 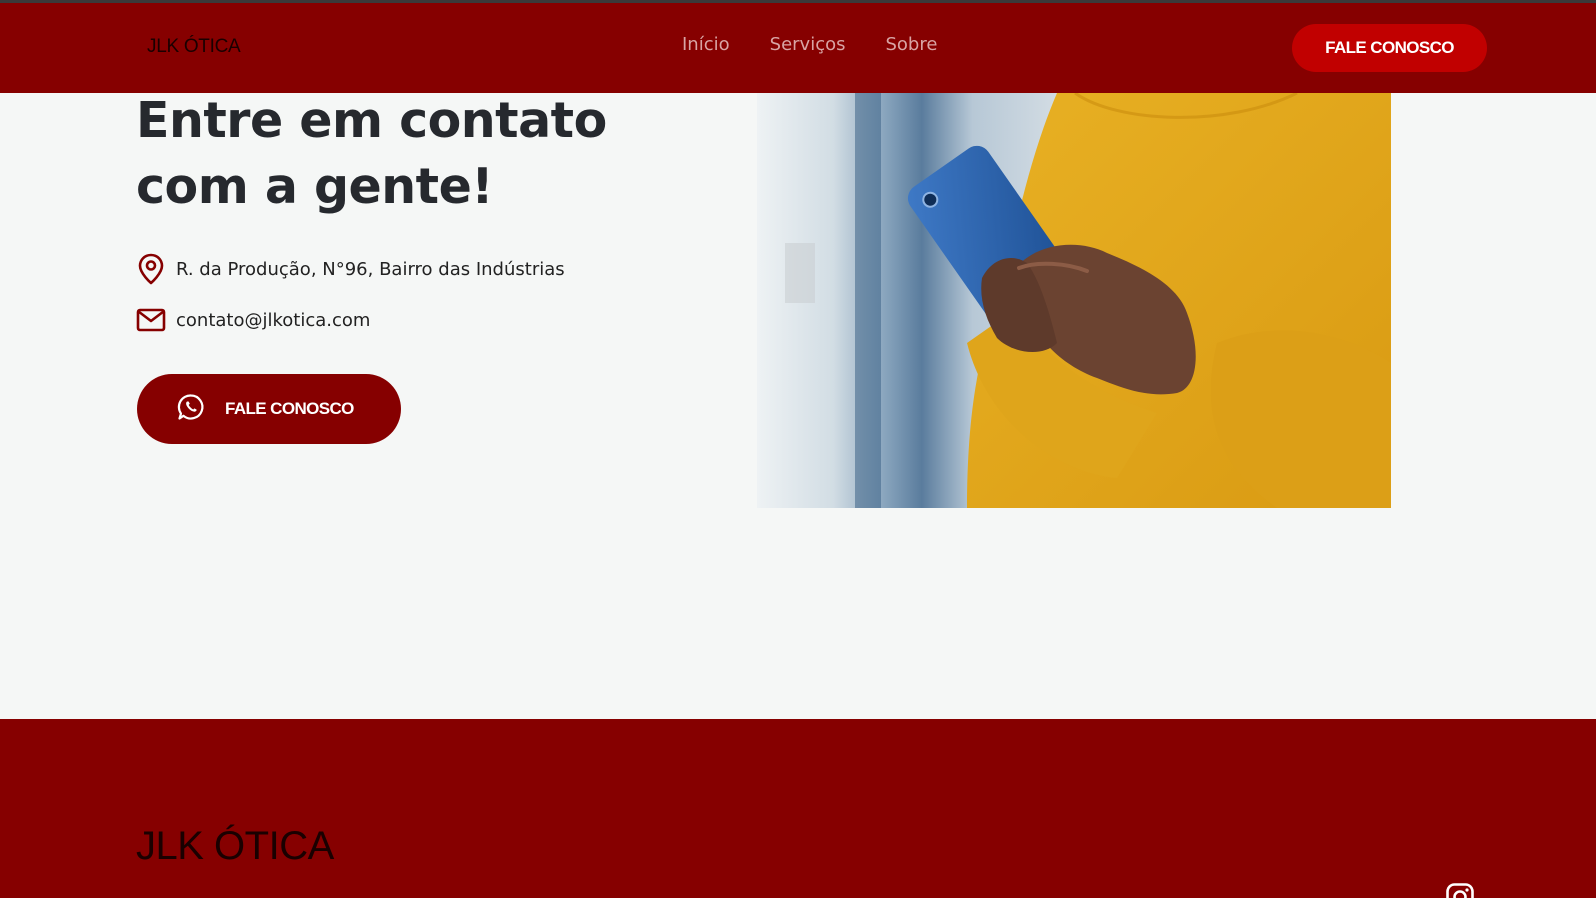 I want to click on whatsapp-button-label: FALE CONOSCO, so click(x=289, y=408).